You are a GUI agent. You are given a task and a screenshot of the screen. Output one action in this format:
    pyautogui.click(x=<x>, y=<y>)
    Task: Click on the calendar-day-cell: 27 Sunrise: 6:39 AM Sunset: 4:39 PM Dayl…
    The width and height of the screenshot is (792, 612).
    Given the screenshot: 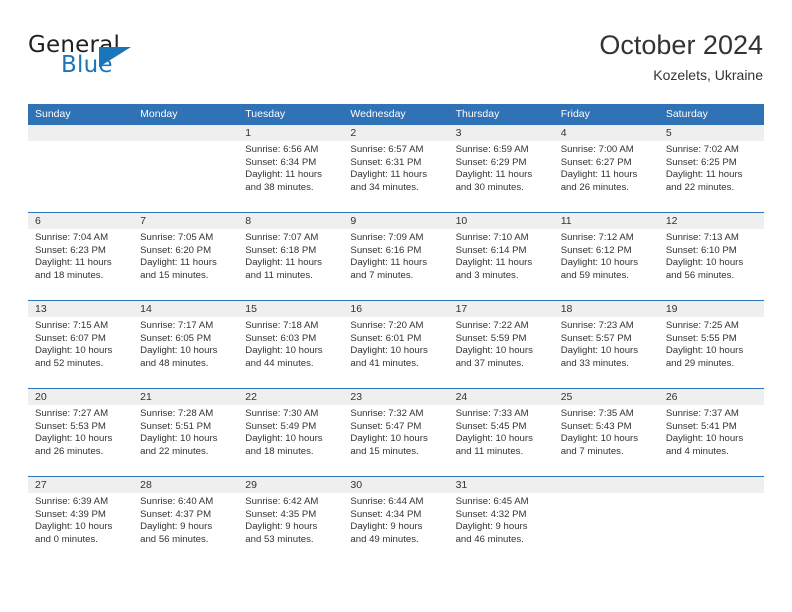 What is the action you would take?
    pyautogui.click(x=81, y=520)
    